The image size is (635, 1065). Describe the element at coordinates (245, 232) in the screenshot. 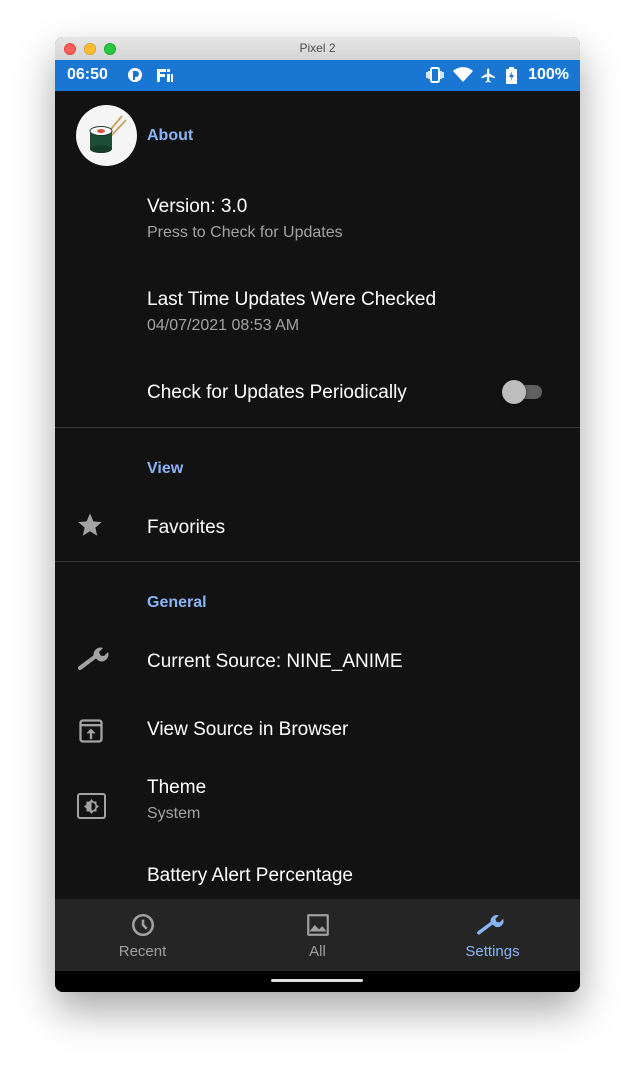

I see `version-subtitle: Press to Check for Updates` at that location.